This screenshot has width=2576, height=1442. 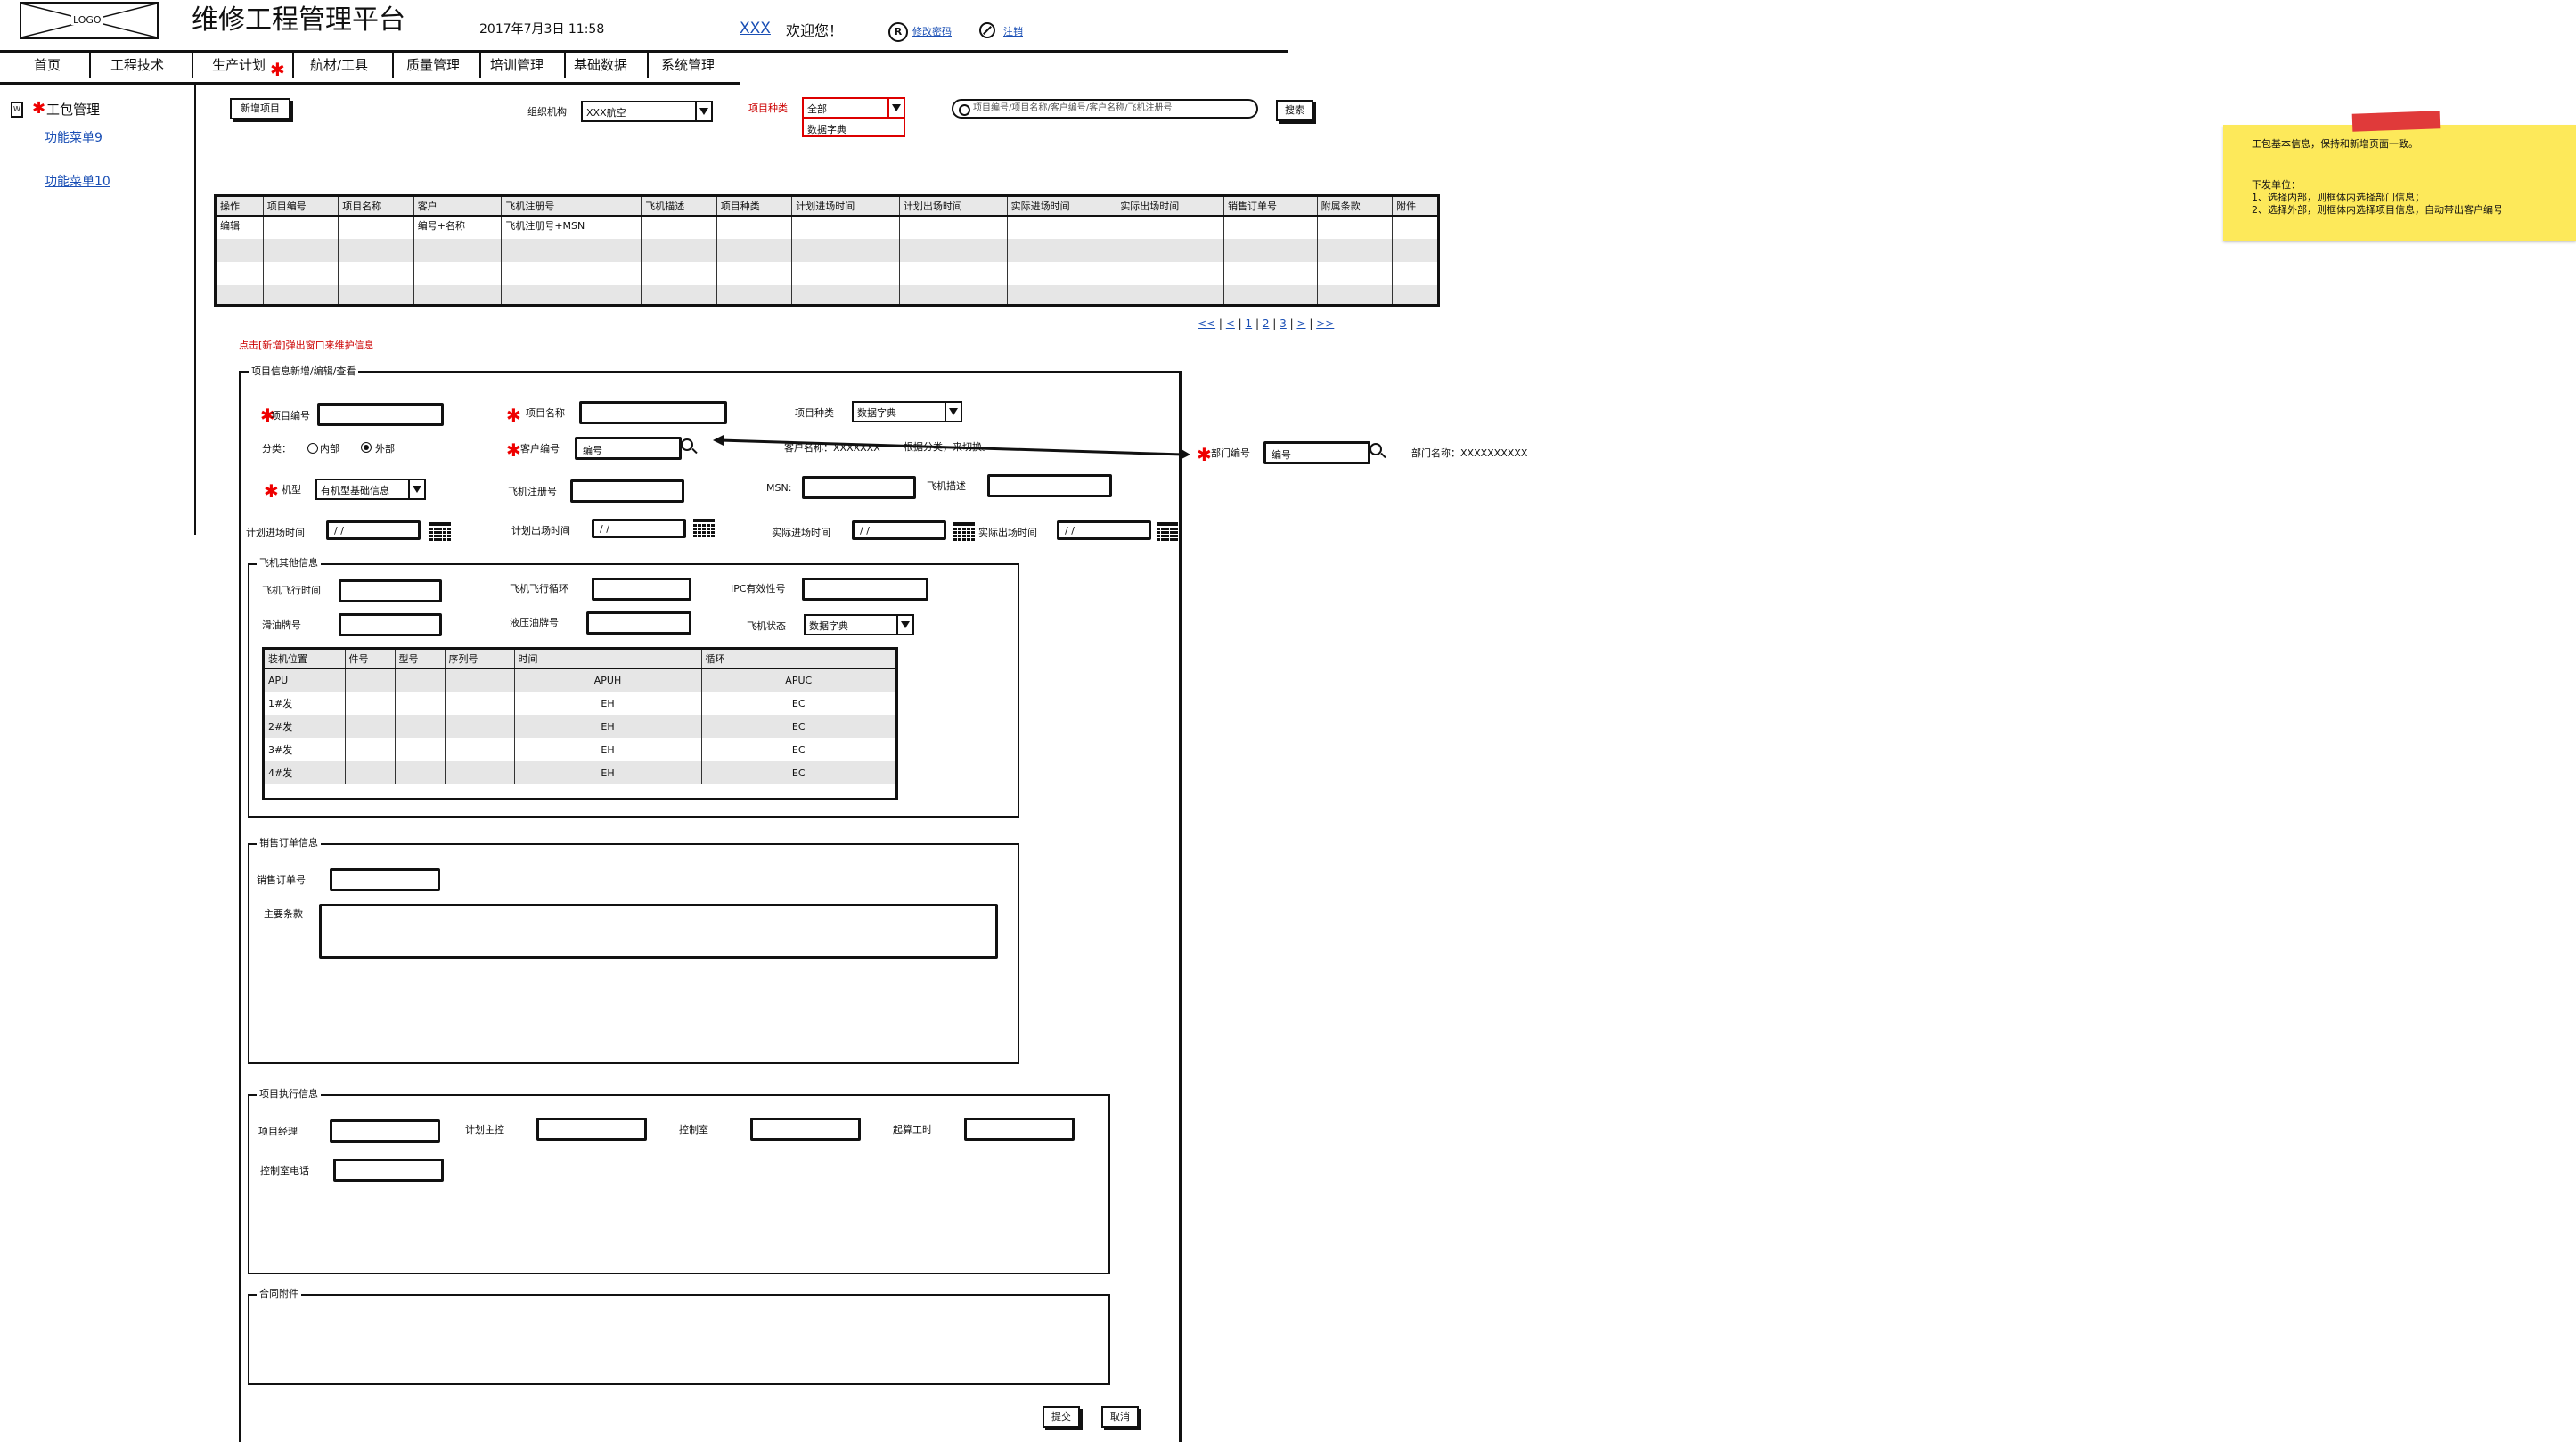 What do you see at coordinates (1325, 323) in the screenshot?
I see `page-last: >>` at bounding box center [1325, 323].